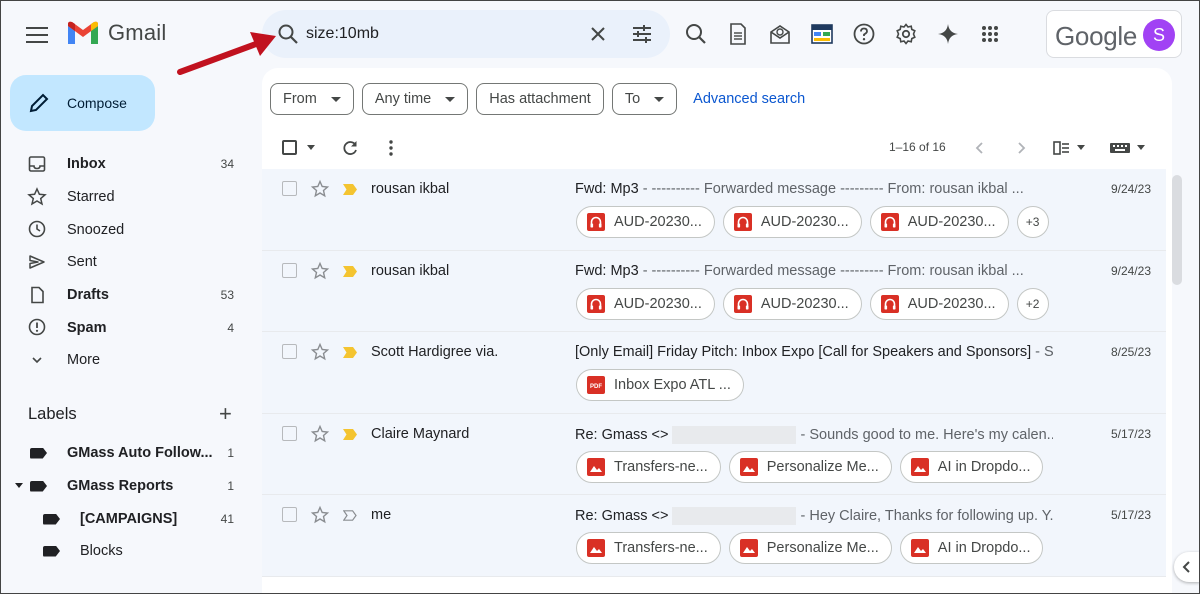 The width and height of the screenshot is (1200, 594). What do you see at coordinates (125, 453) in the screenshot?
I see `sidebar-label-gmass-auto-followup: GMass Auto Follow... 1` at bounding box center [125, 453].